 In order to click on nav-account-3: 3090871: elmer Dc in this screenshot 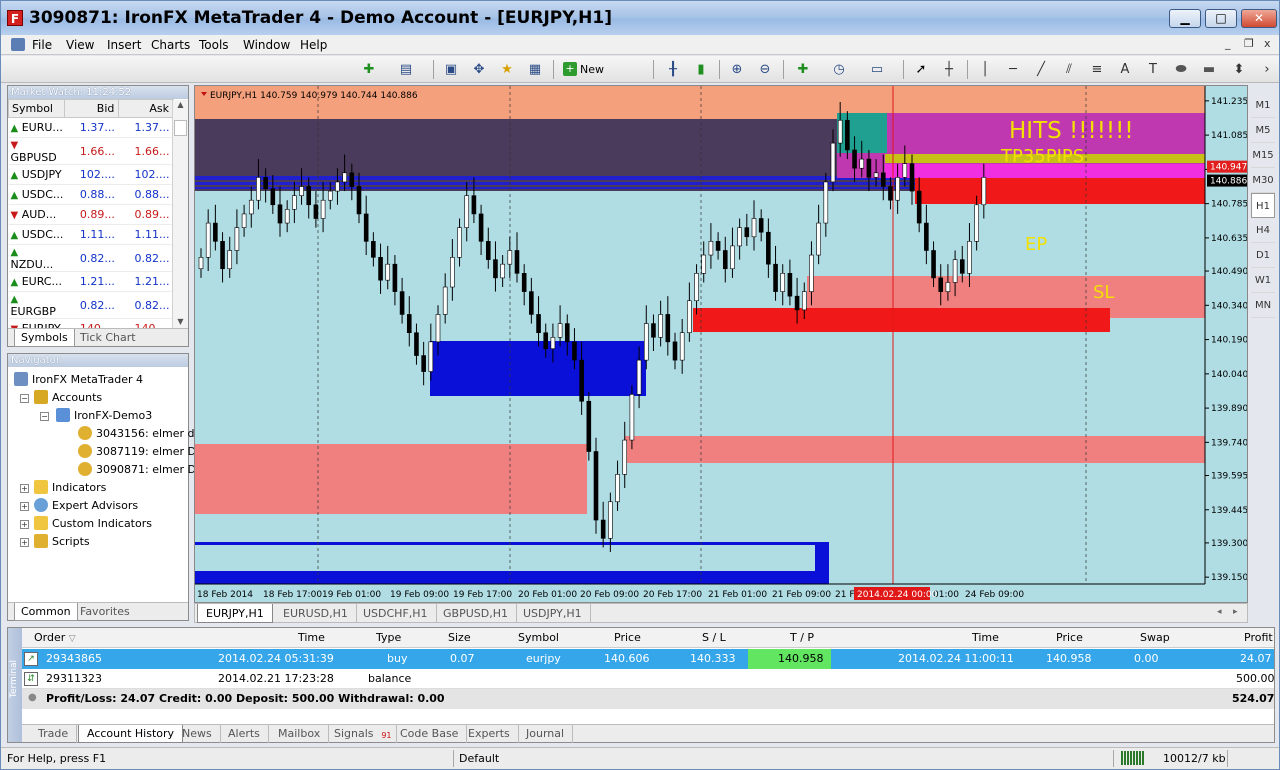, I will do `click(140, 469)`.